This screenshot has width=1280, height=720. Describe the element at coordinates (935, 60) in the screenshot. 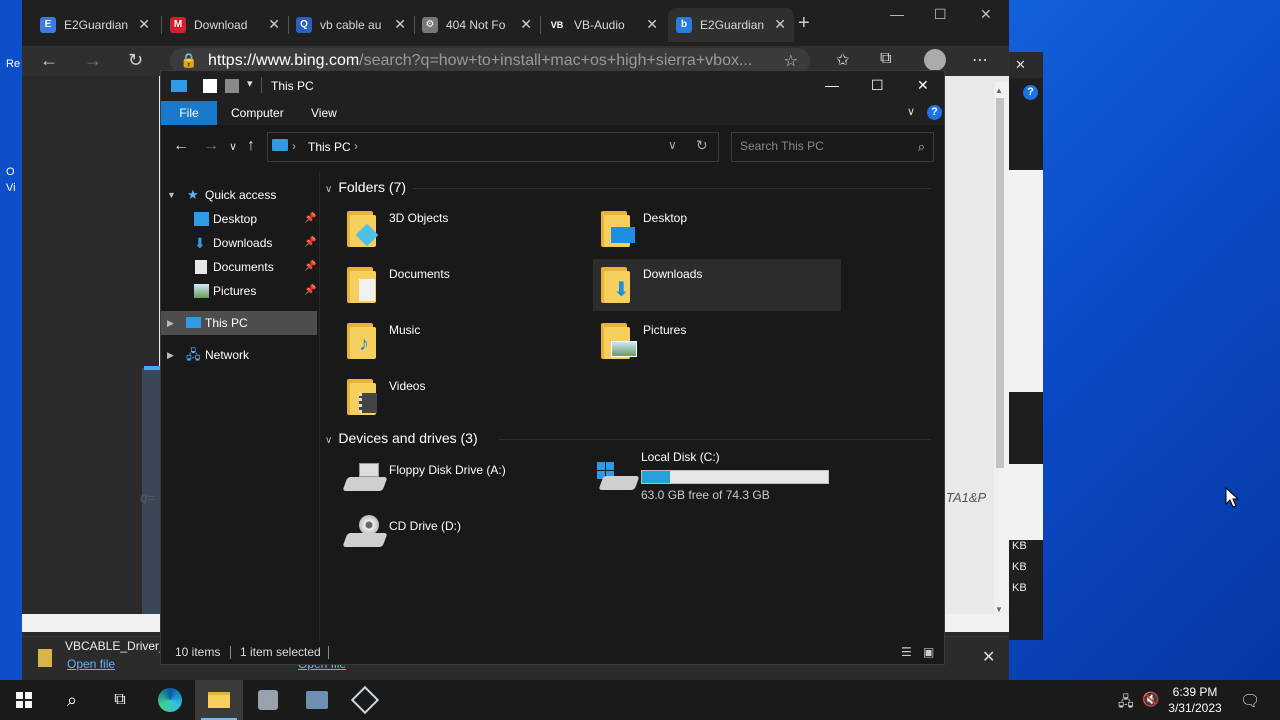

I see `profile-avatar` at that location.